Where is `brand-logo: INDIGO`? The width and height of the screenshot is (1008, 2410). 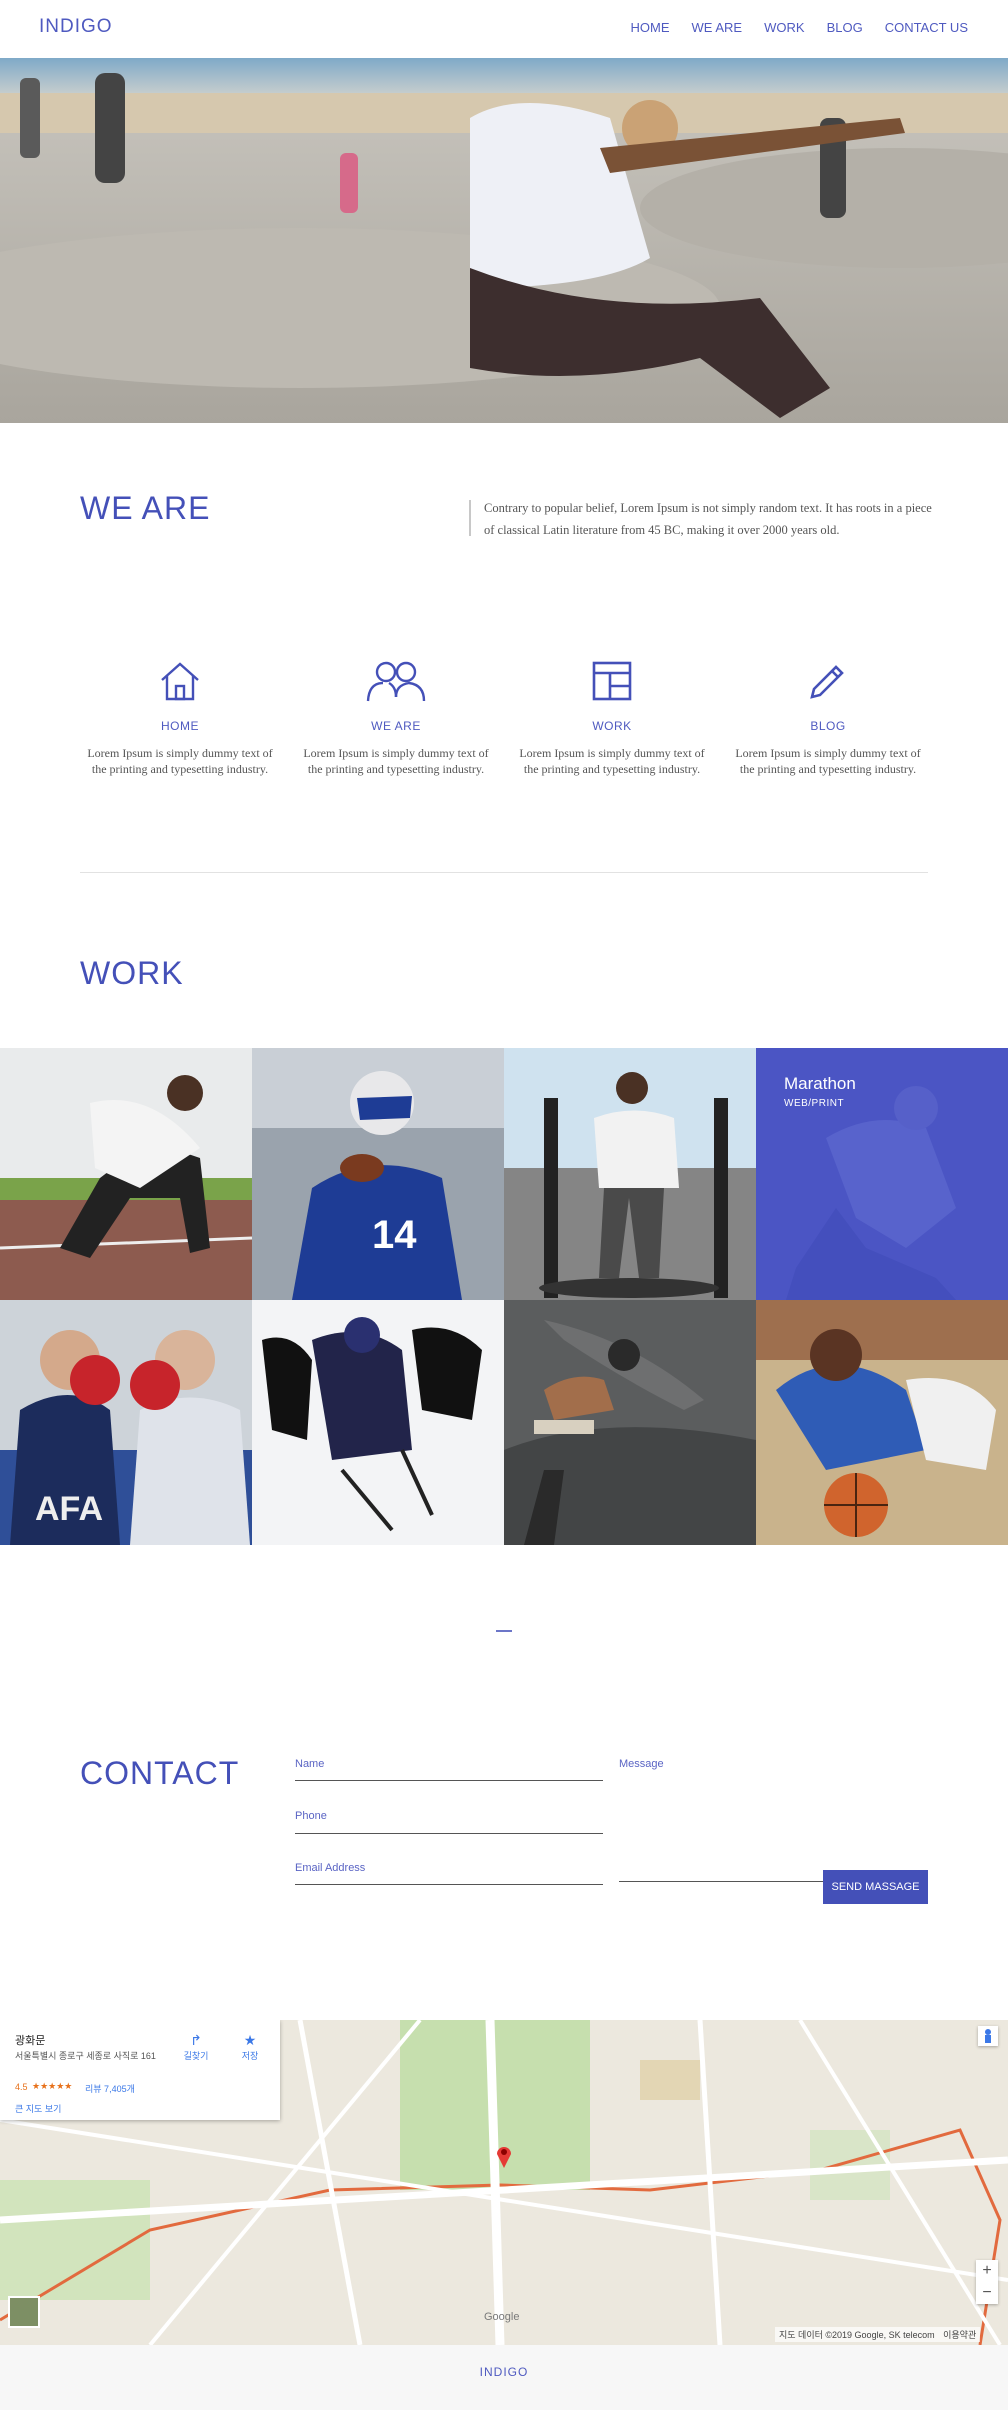
brand-logo: INDIGO is located at coordinates (76, 27).